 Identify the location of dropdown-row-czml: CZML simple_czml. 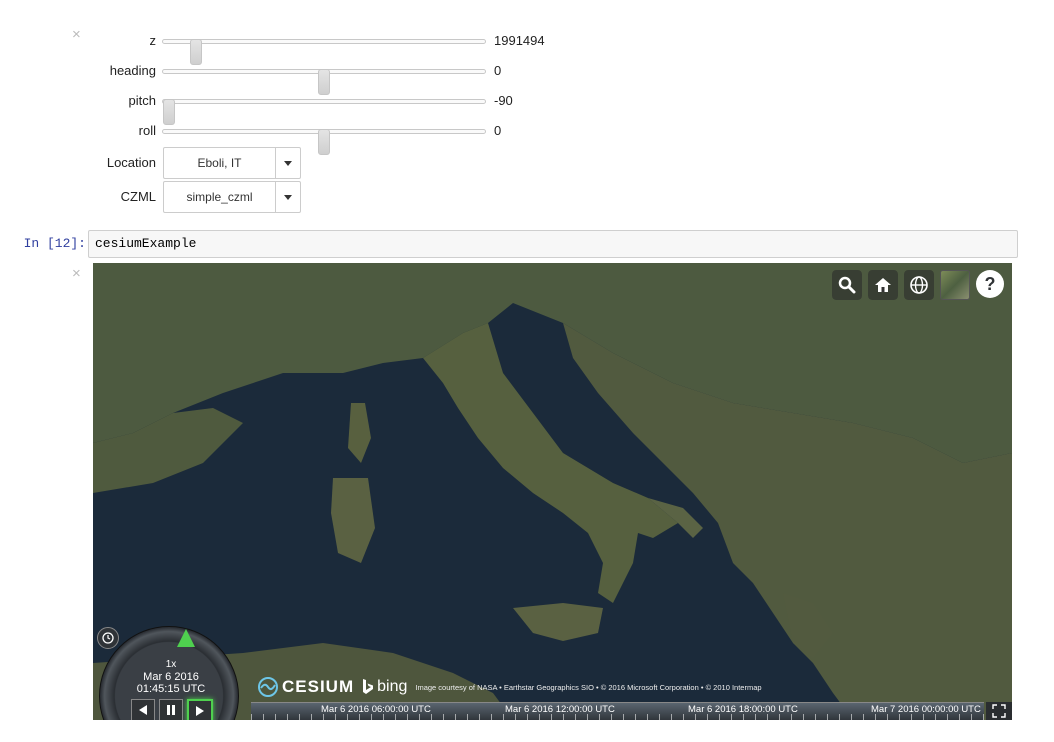
(220, 197).